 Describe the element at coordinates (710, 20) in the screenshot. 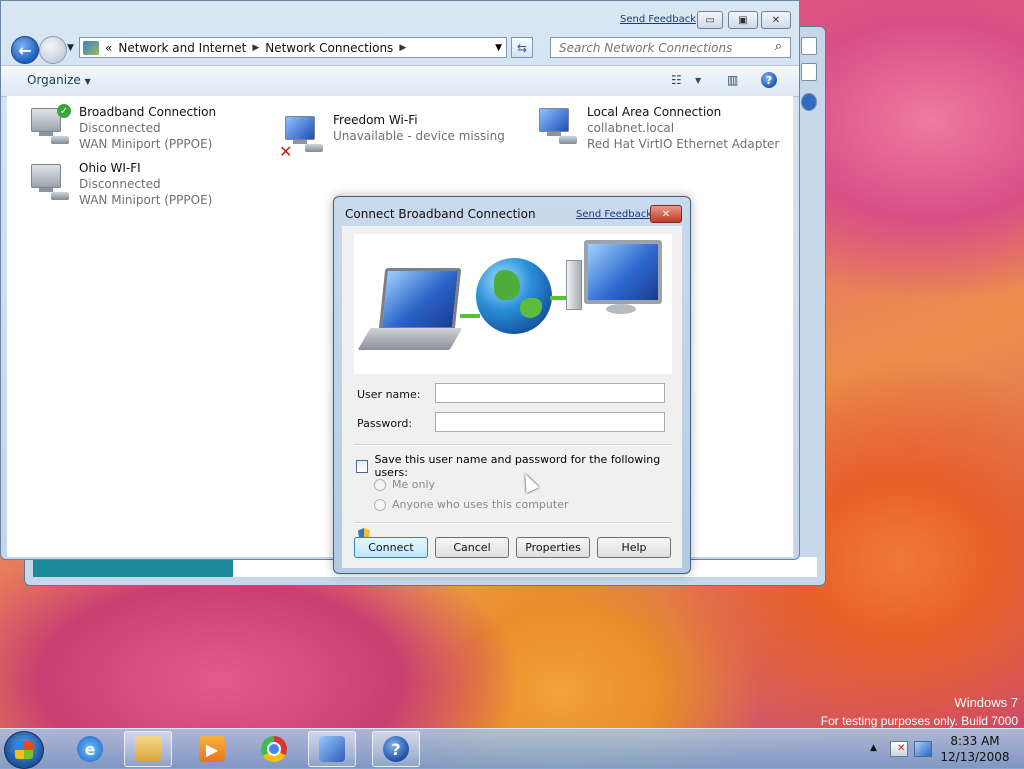

I see `minimize-button: ▭` at that location.